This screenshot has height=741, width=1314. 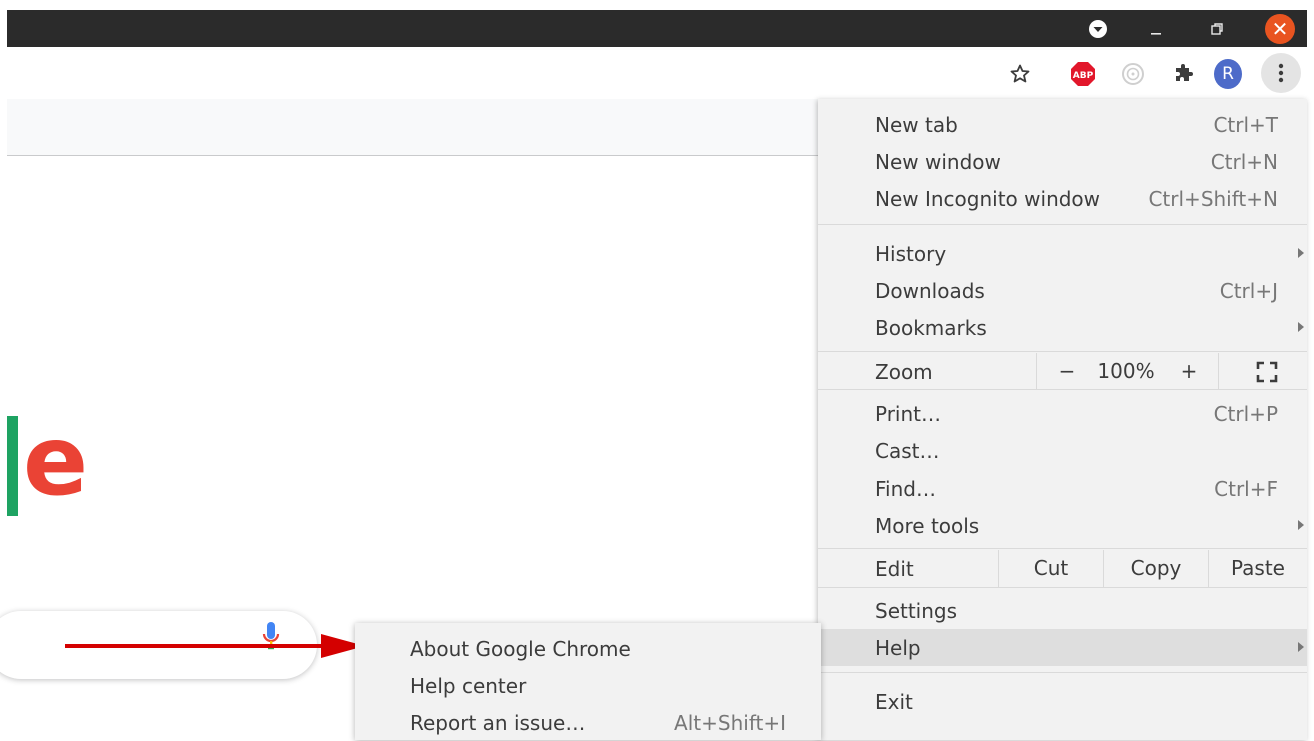 What do you see at coordinates (1062, 525) in the screenshot?
I see `menu-item-more-tools: More tools` at bounding box center [1062, 525].